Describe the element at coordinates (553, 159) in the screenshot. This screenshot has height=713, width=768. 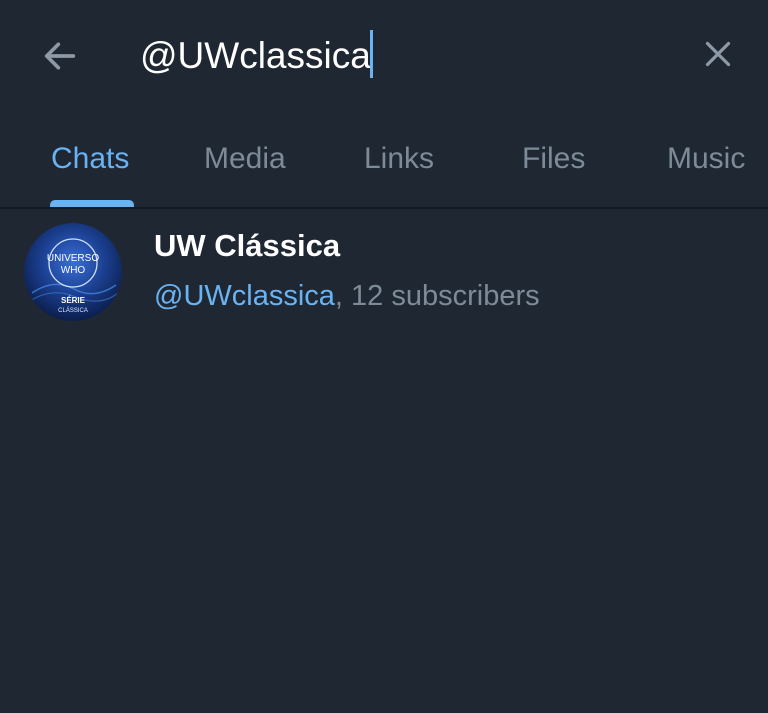
I see `tab-files: Files` at that location.